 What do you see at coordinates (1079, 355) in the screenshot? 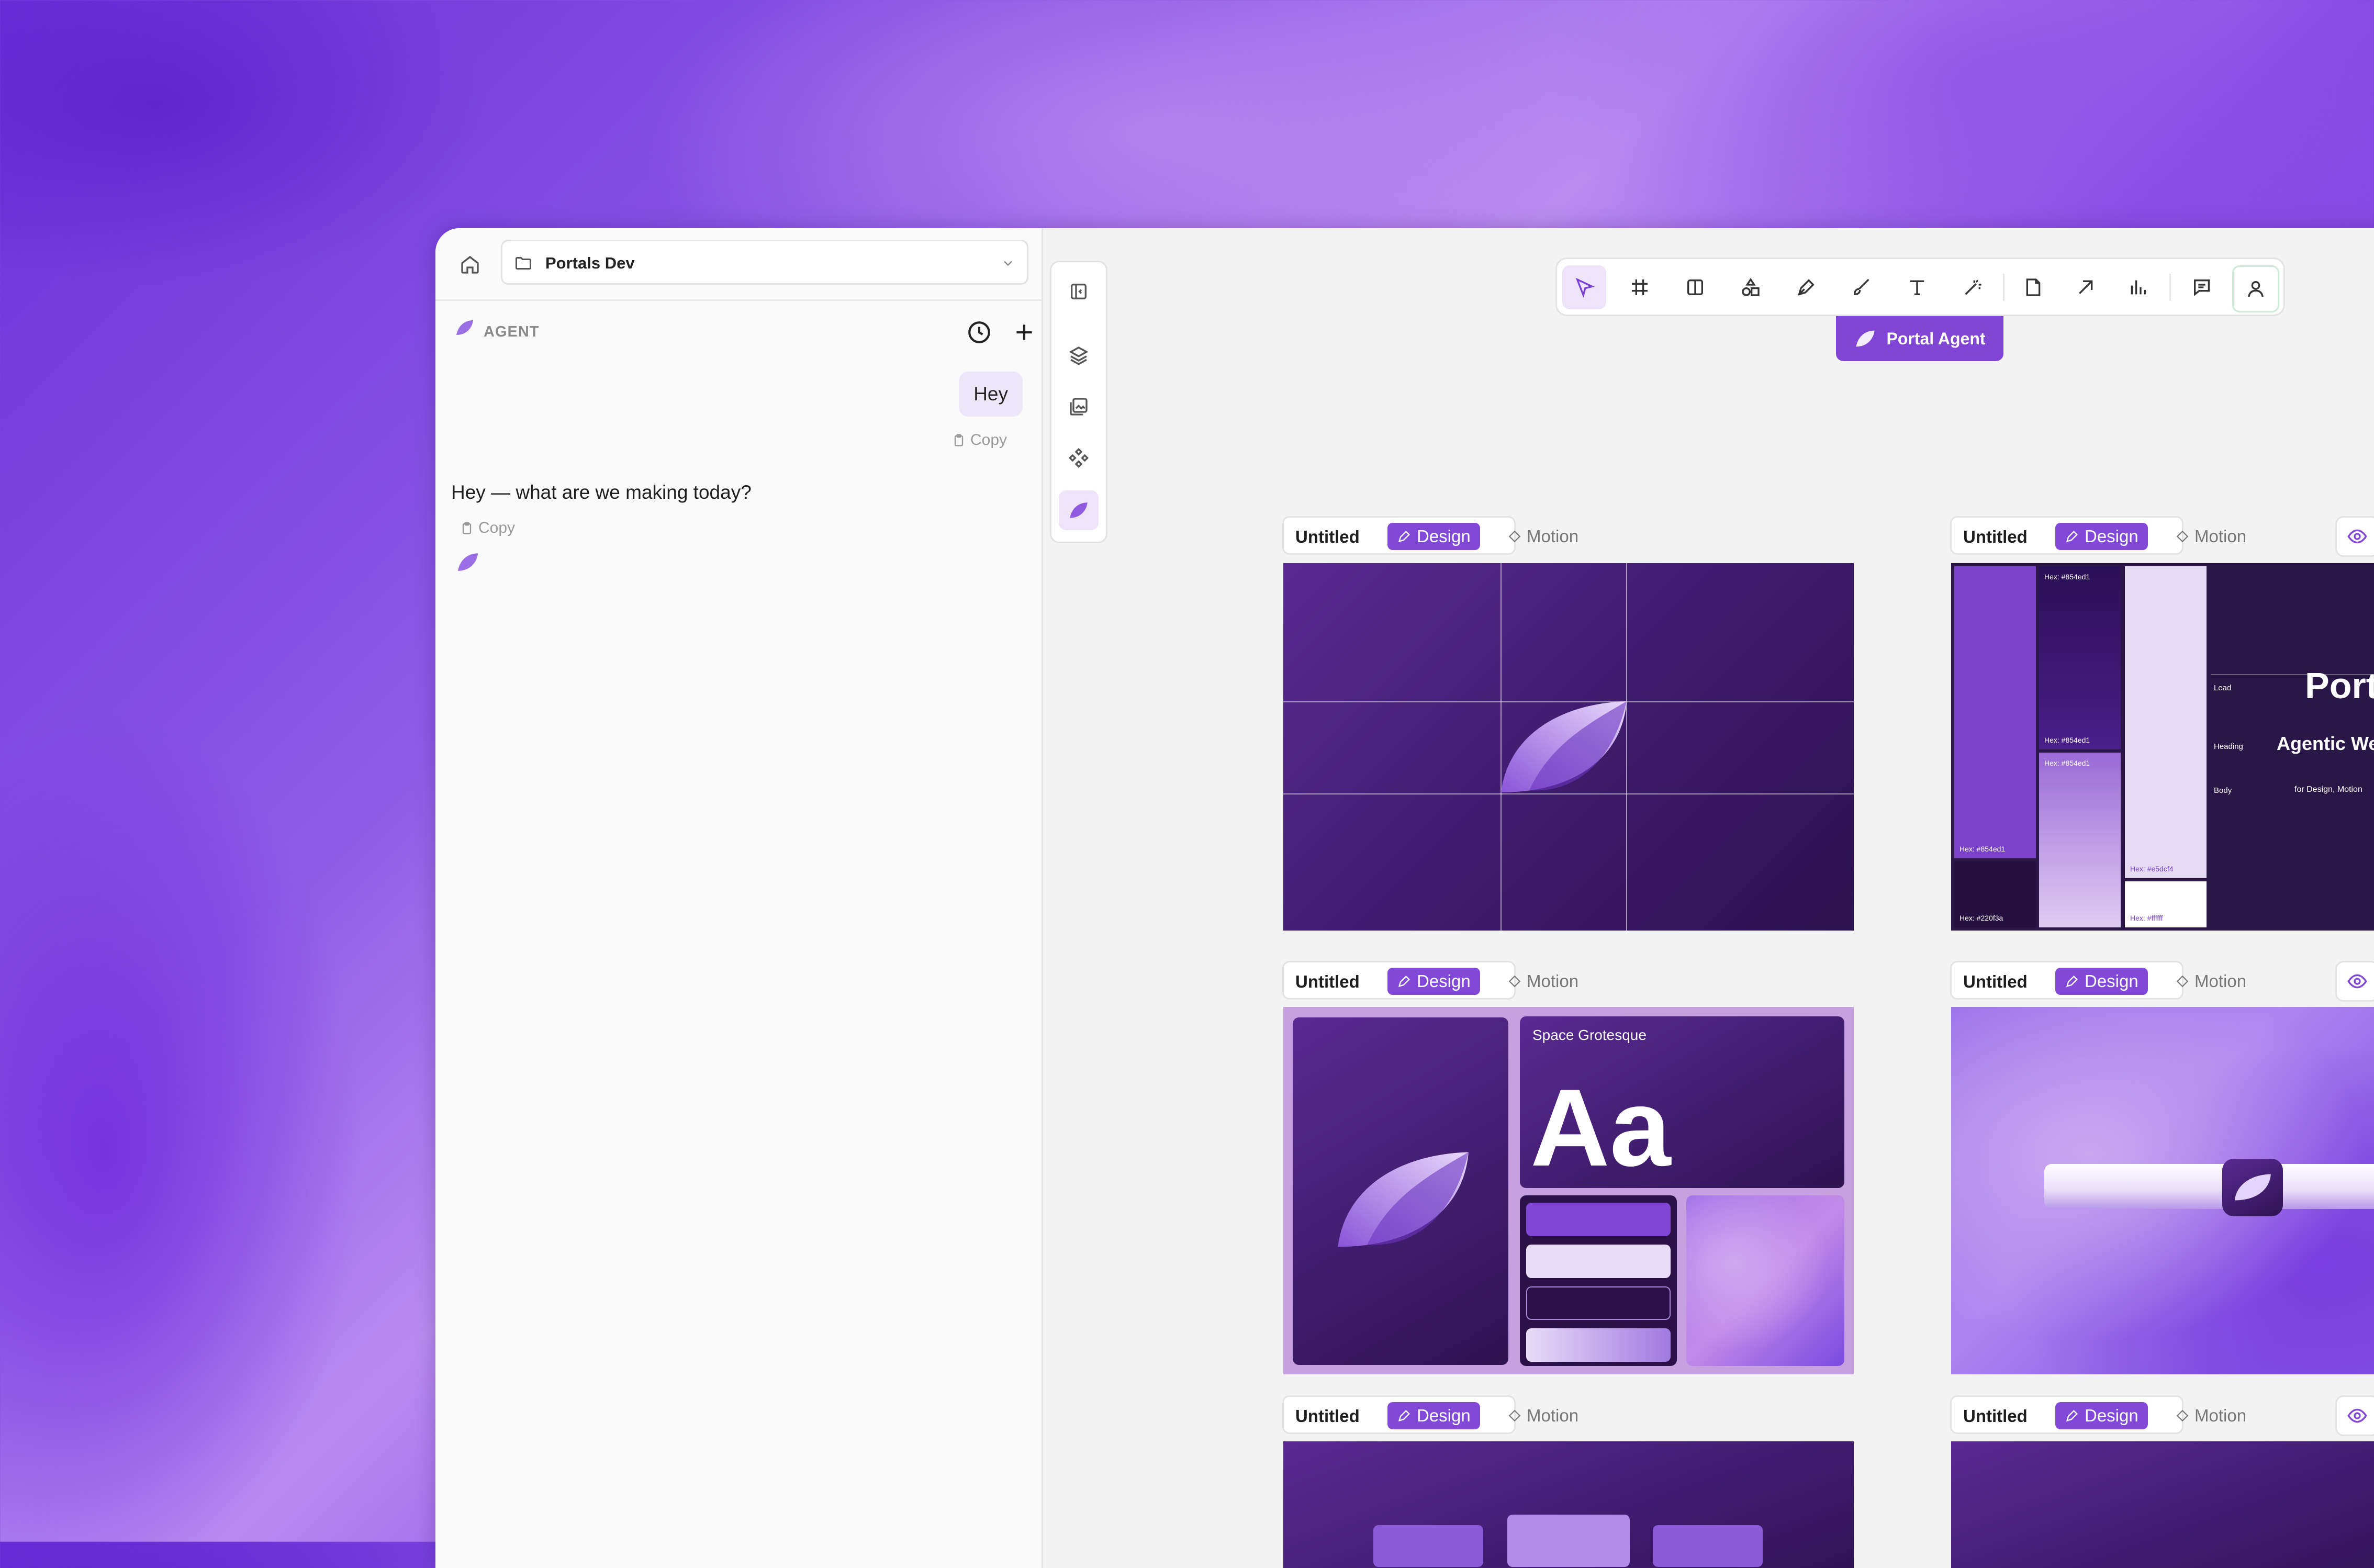
I see `layers-button` at bounding box center [1079, 355].